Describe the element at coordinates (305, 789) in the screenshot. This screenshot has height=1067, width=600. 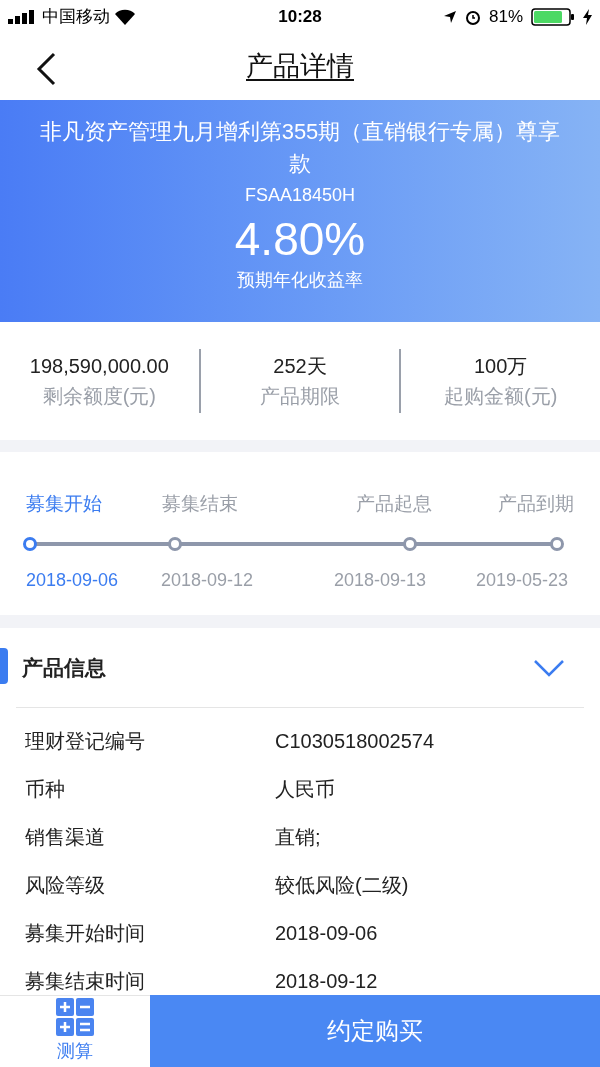
I see `info-value: 人民币` at that location.